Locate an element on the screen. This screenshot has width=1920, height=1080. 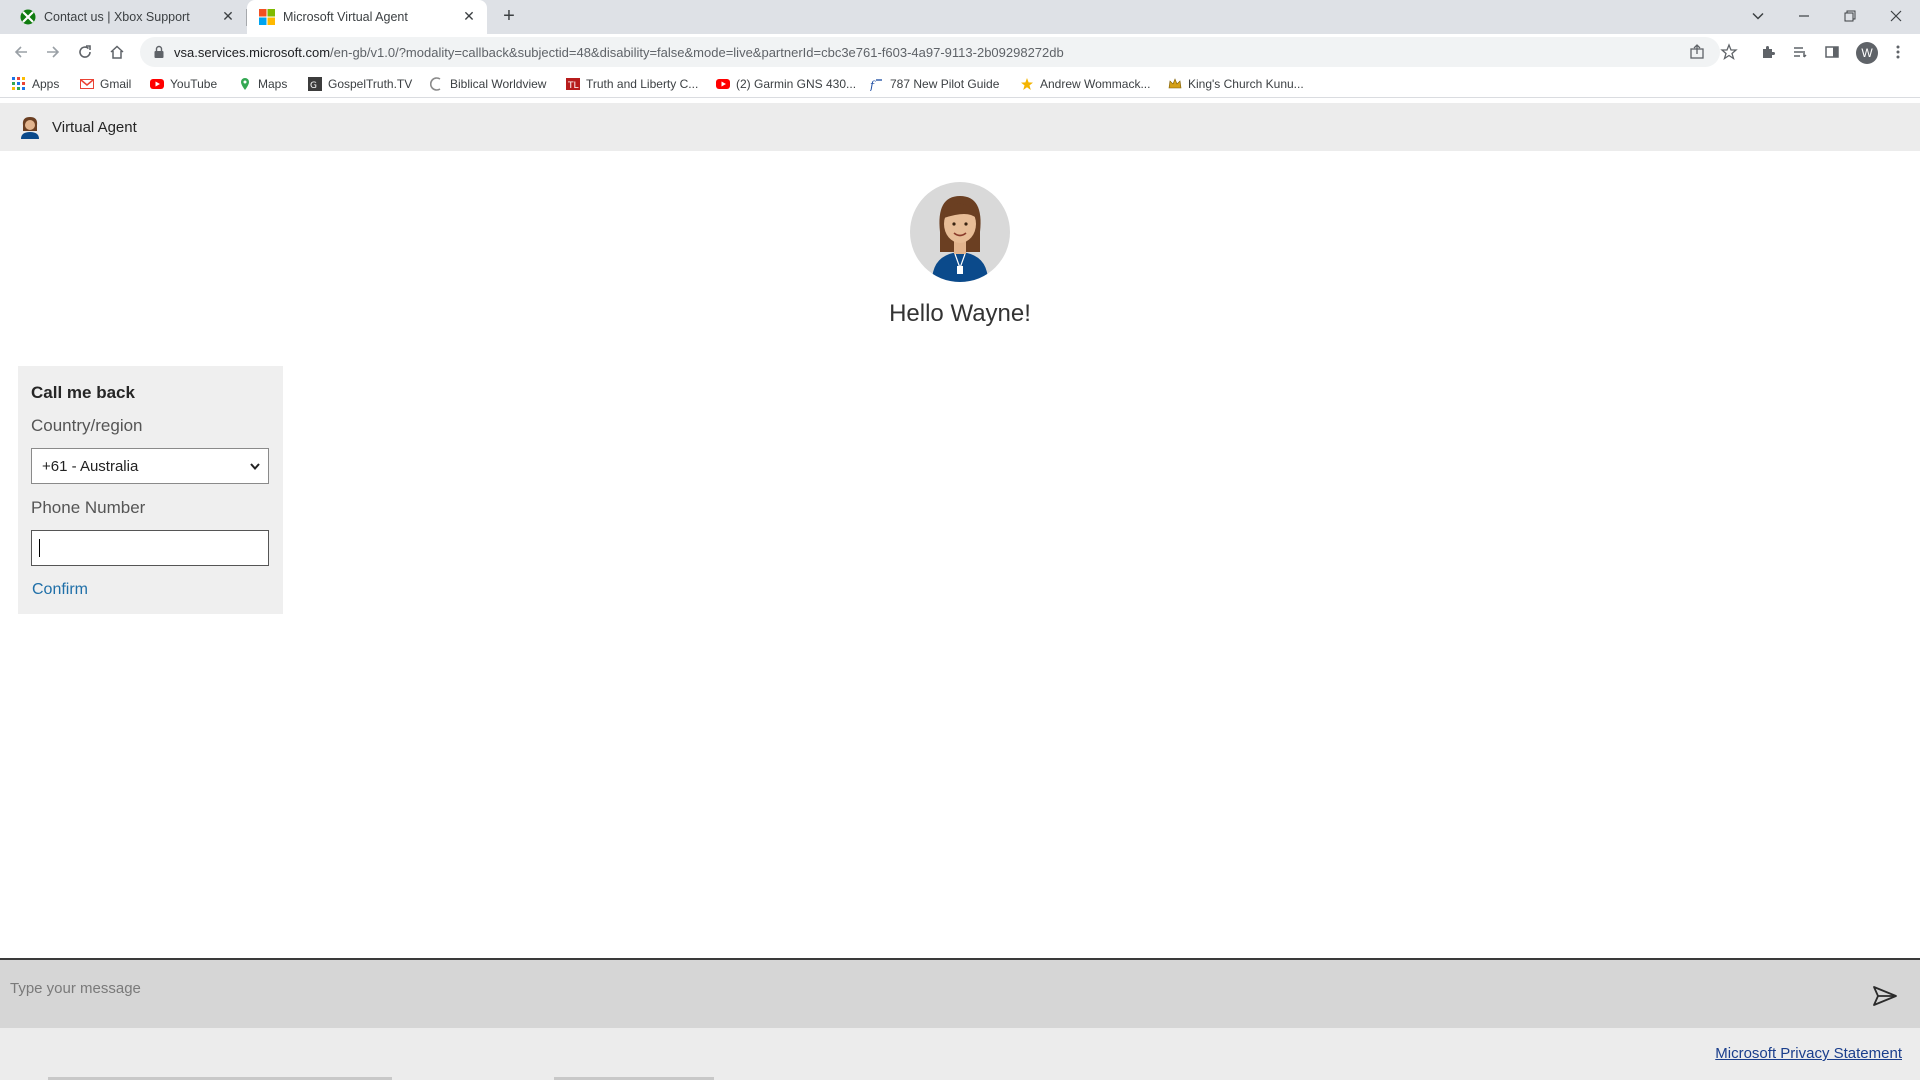
message-input is located at coordinates (935, 988).